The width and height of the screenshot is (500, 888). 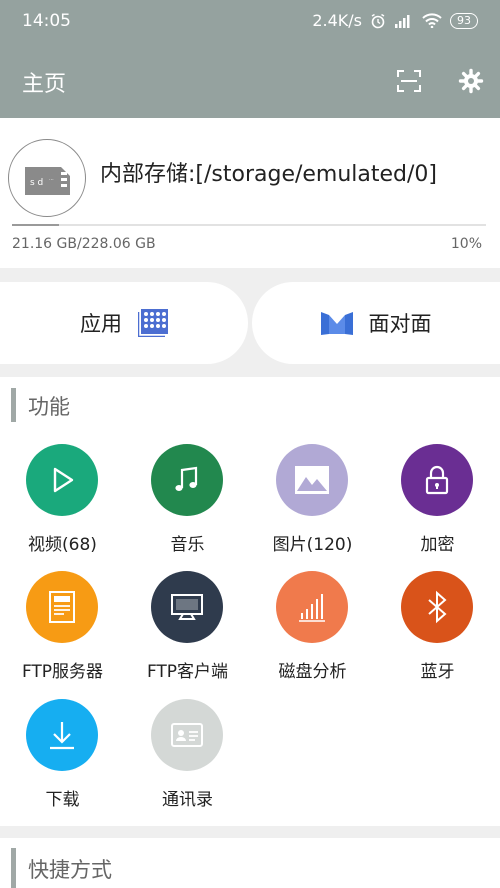 What do you see at coordinates (49, 407) in the screenshot?
I see `functions-title: 功能` at bounding box center [49, 407].